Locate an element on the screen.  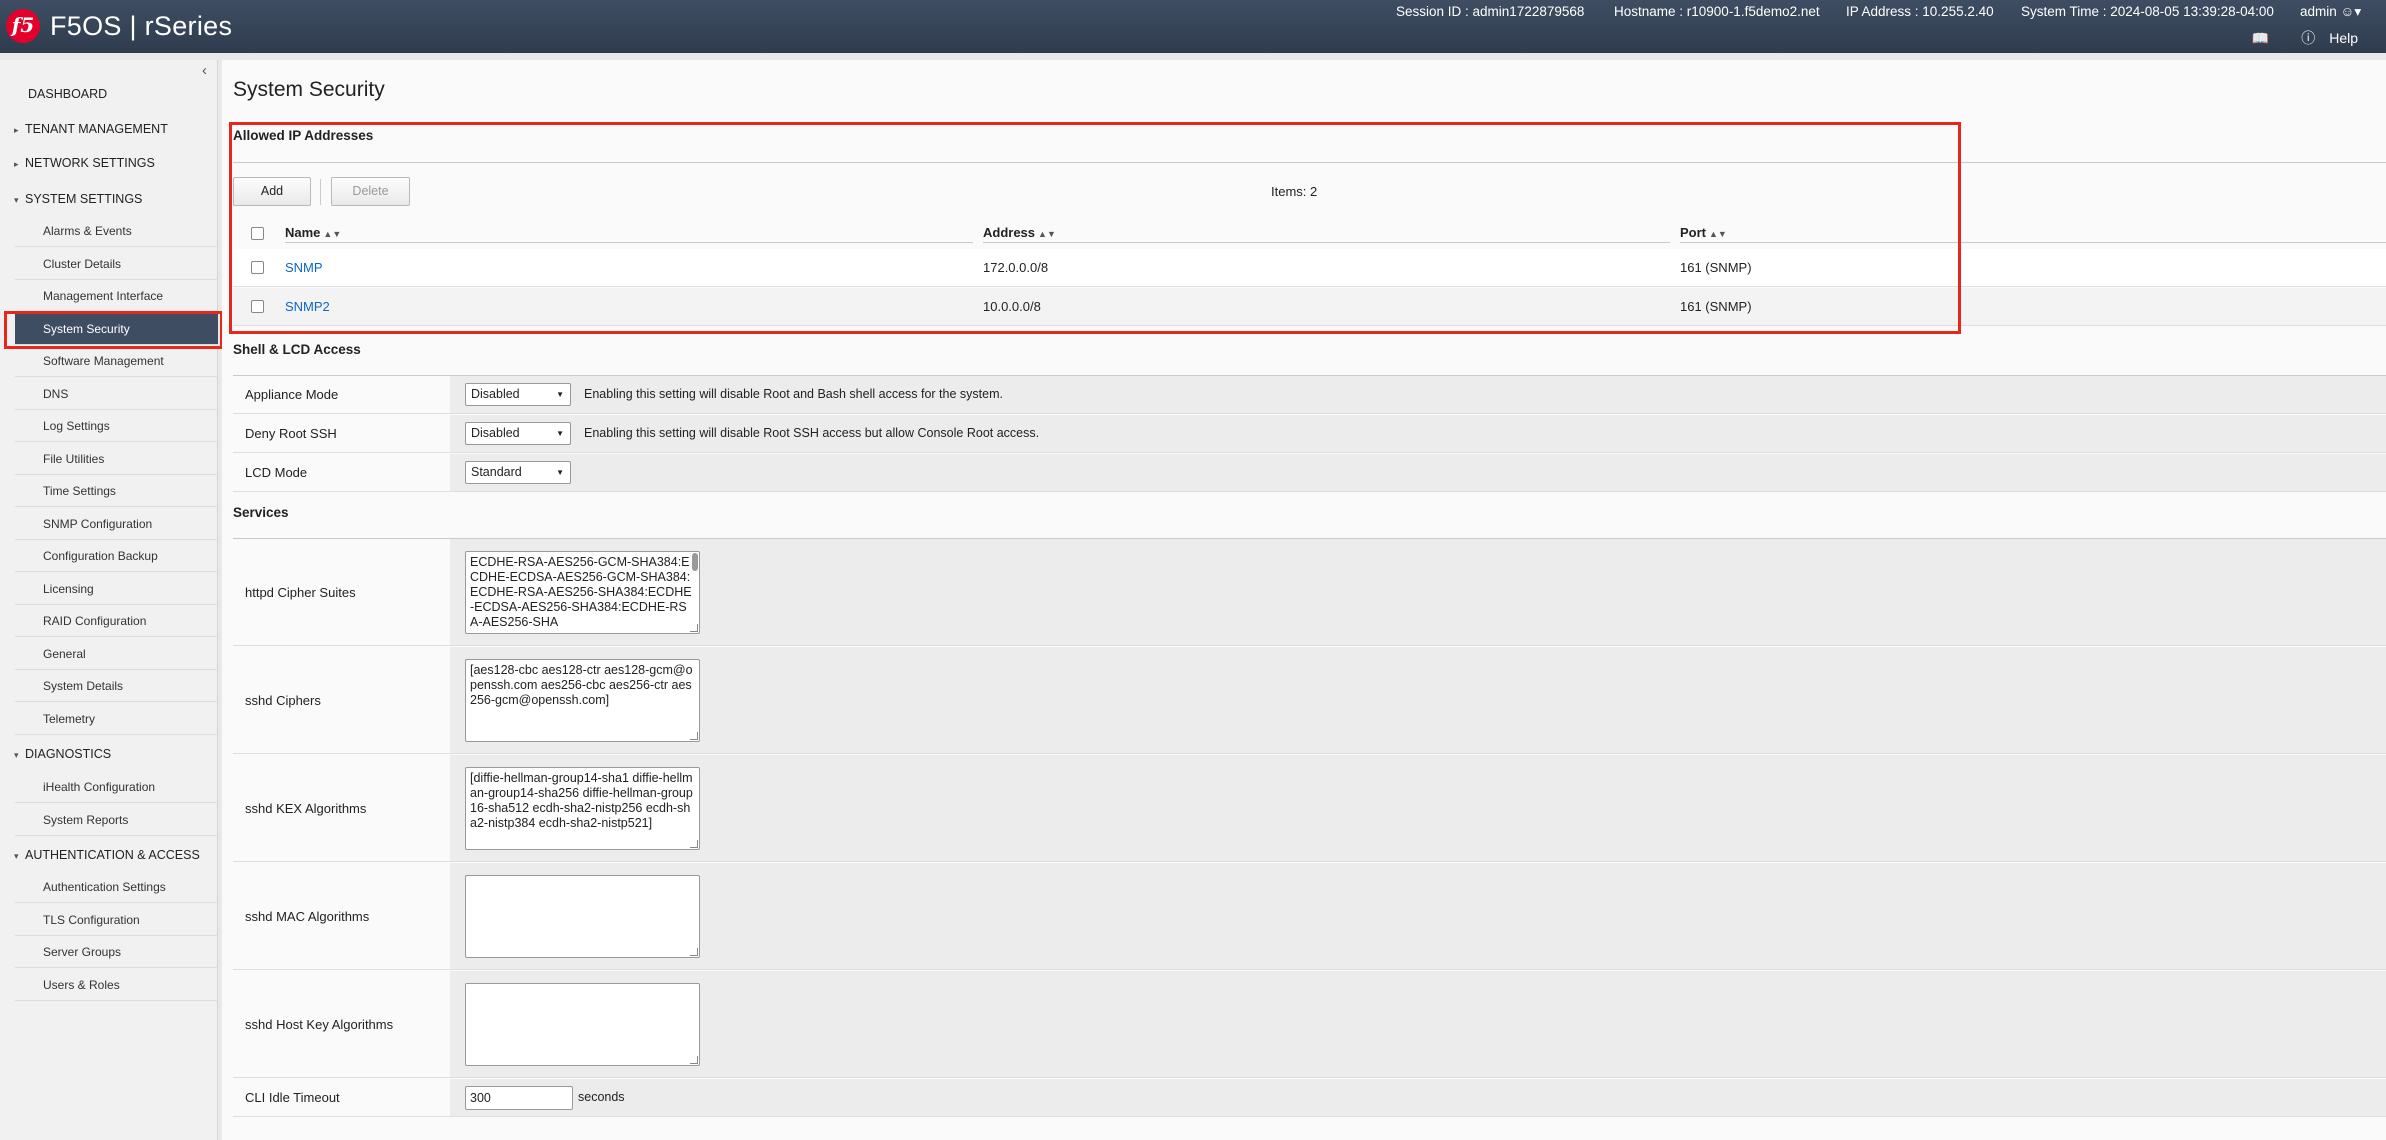
sidebar-item-diagnostics: ▾ DIAGNOSTICS is located at coordinates (109, 754).